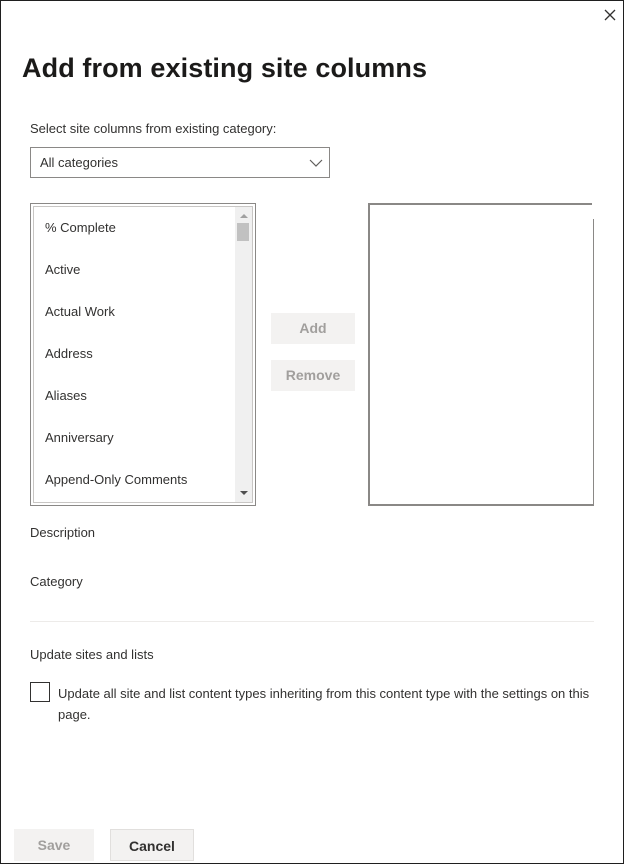 Image resolution: width=624 pixels, height=864 pixels. Describe the element at coordinates (134, 396) in the screenshot. I see `list-item: Aliases` at that location.